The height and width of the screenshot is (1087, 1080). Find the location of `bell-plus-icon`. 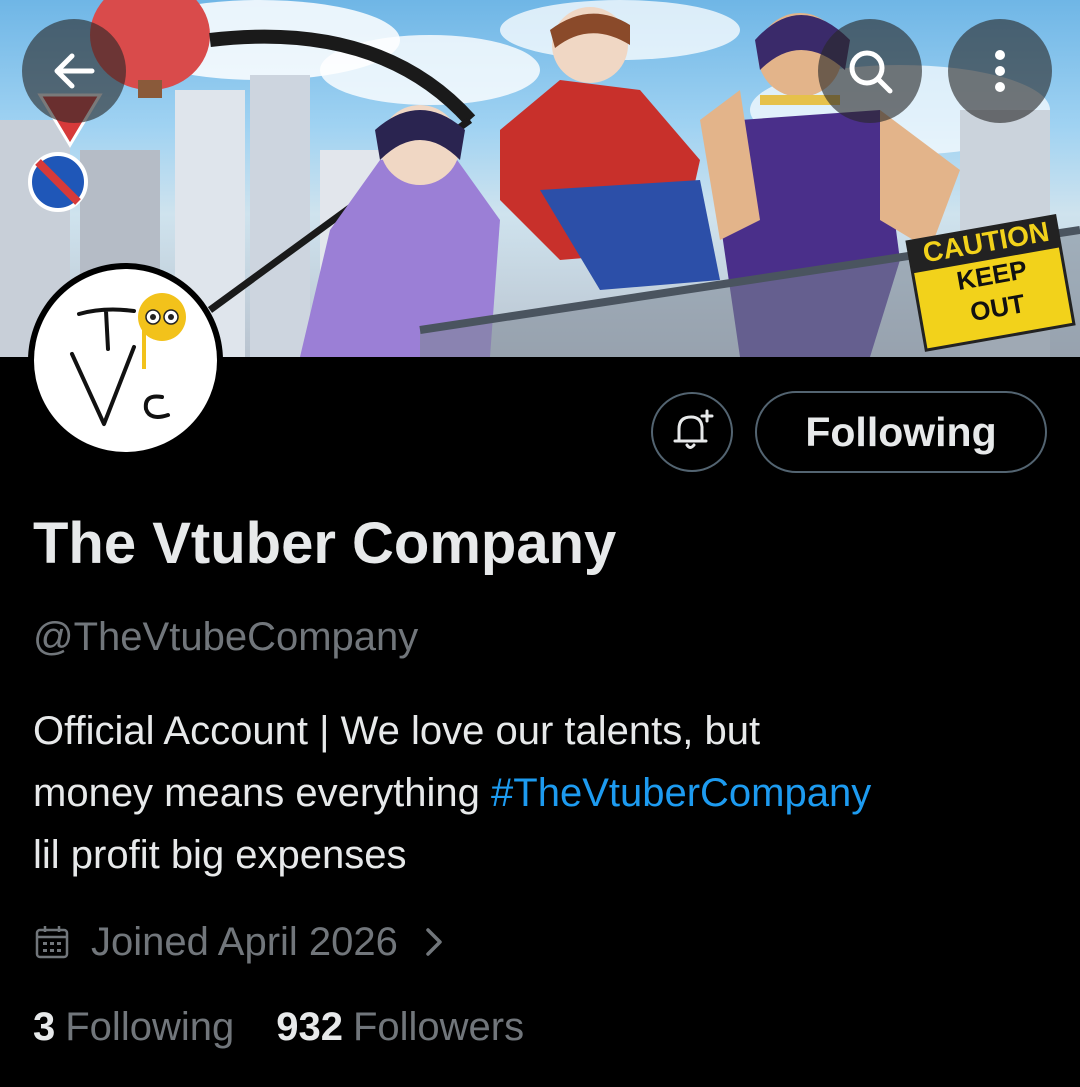

bell-plus-icon is located at coordinates (692, 432).